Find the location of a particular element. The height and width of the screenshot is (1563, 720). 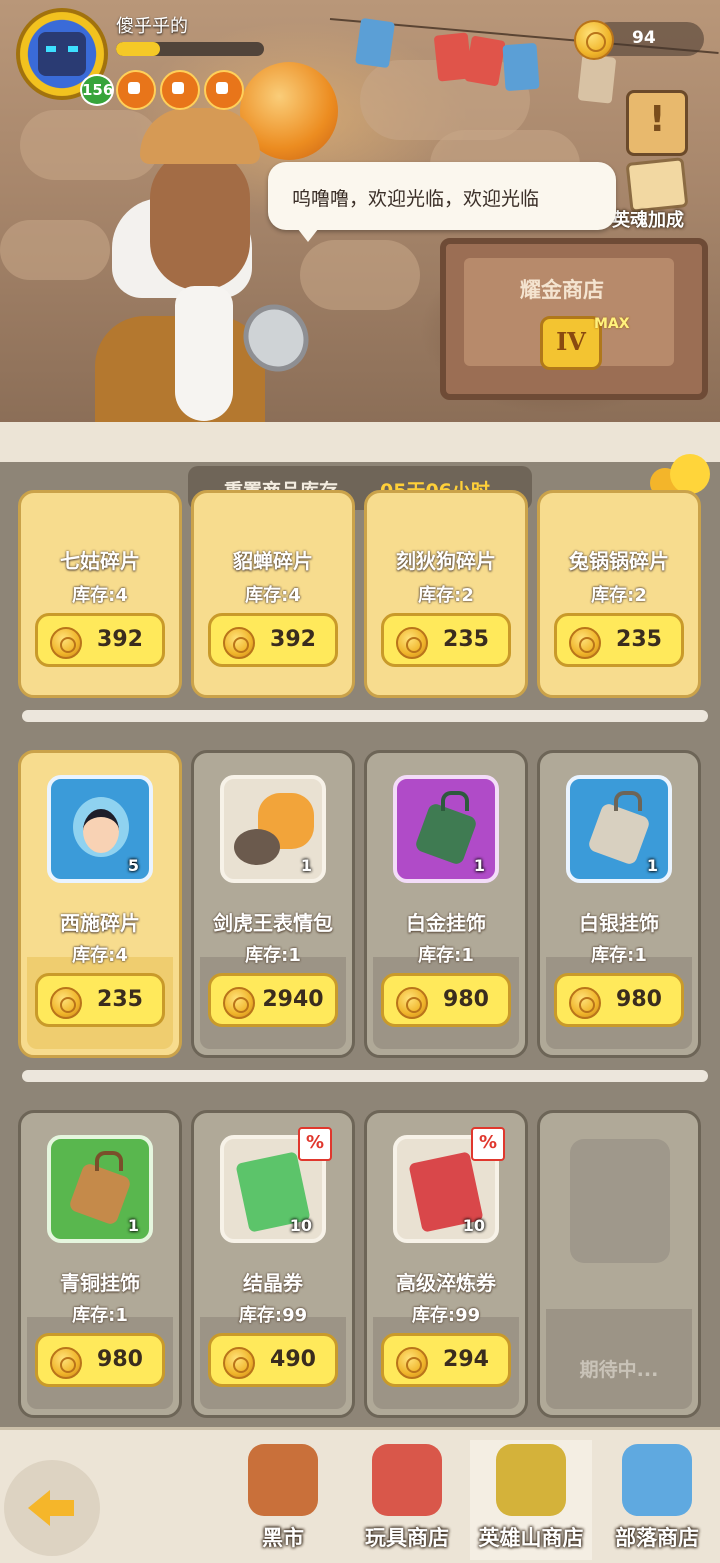

notice-button: ! is located at coordinates (657, 123).